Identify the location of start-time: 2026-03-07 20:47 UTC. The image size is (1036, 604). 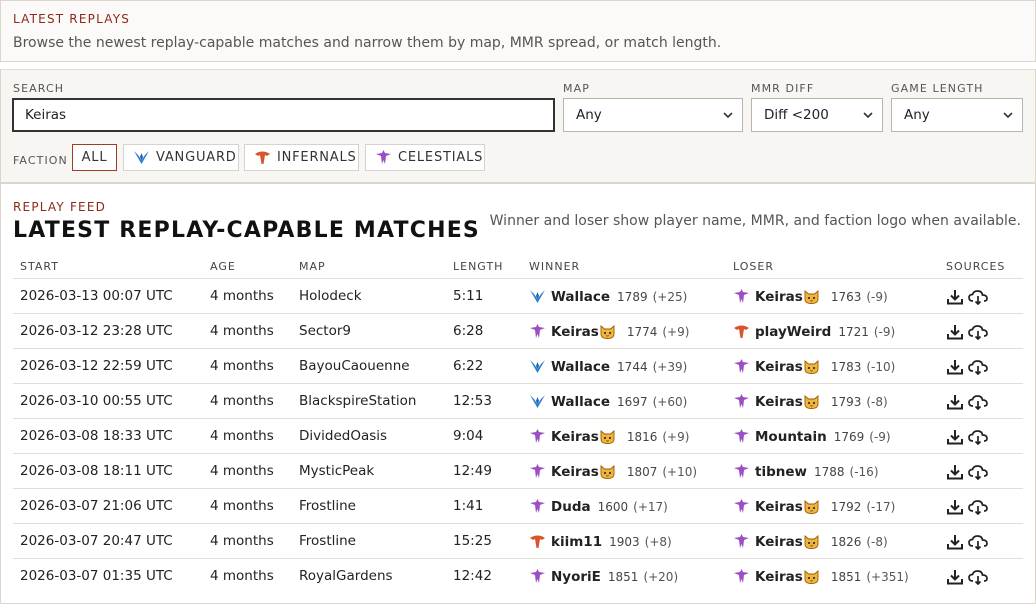
(96, 541).